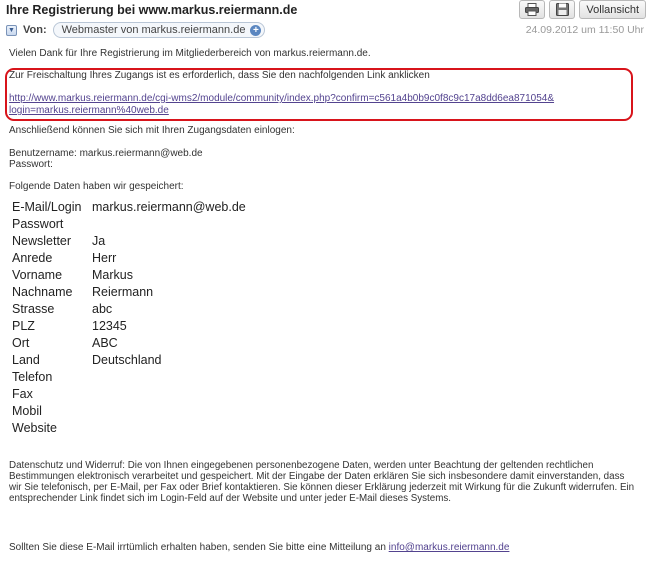 The width and height of the screenshot is (650, 565). I want to click on field-value: ABC, so click(105, 342).